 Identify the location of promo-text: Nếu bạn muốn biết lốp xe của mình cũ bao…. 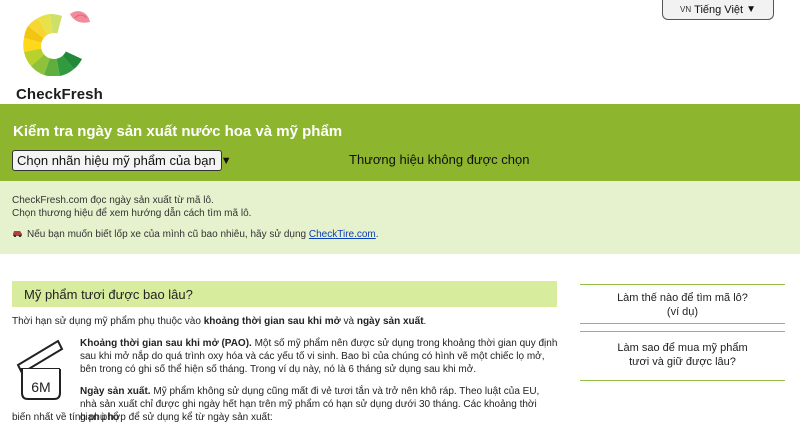
(168, 234).